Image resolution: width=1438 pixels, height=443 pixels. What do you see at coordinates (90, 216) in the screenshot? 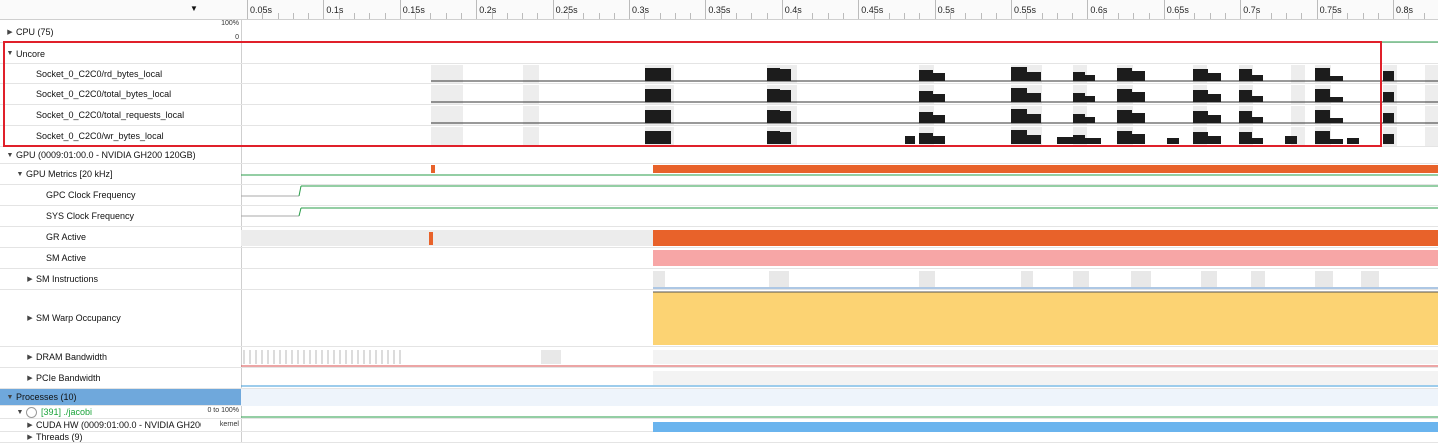
I see `tree-row-label: SYS Clock Frequency` at bounding box center [90, 216].